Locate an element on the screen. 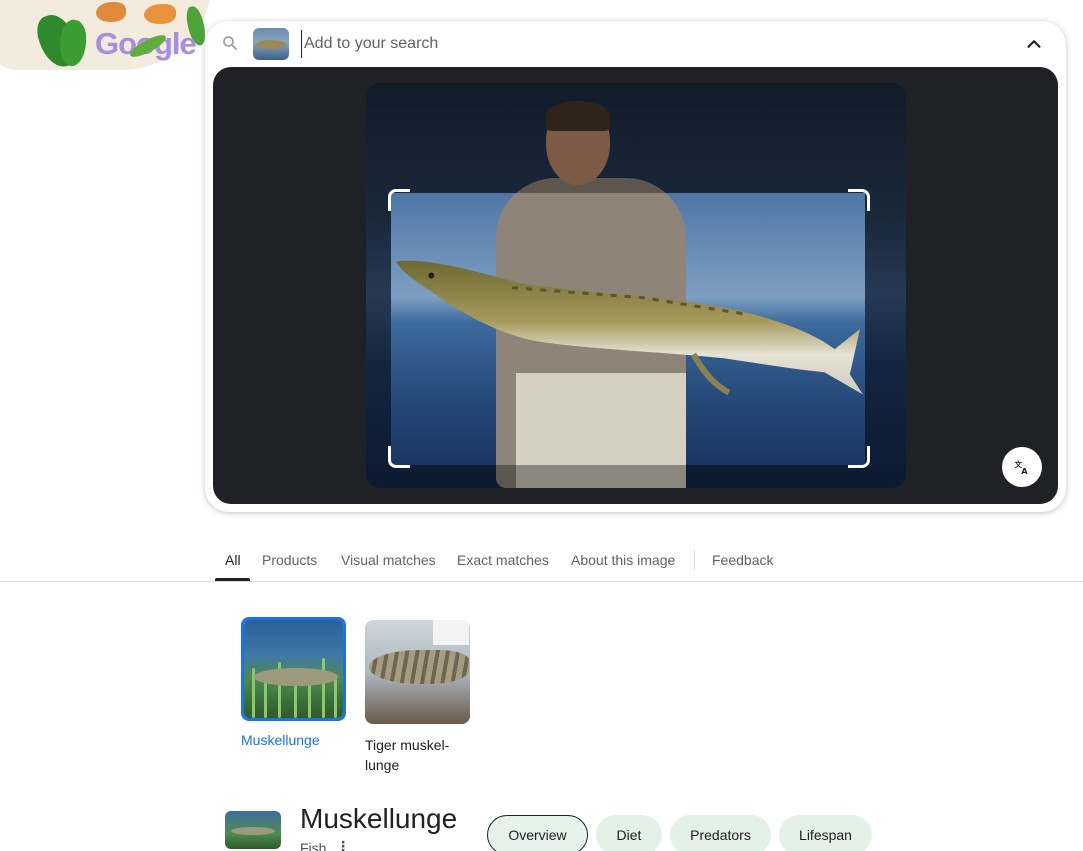 The width and height of the screenshot is (1083, 851). selection-region is located at coordinates (628, 329).